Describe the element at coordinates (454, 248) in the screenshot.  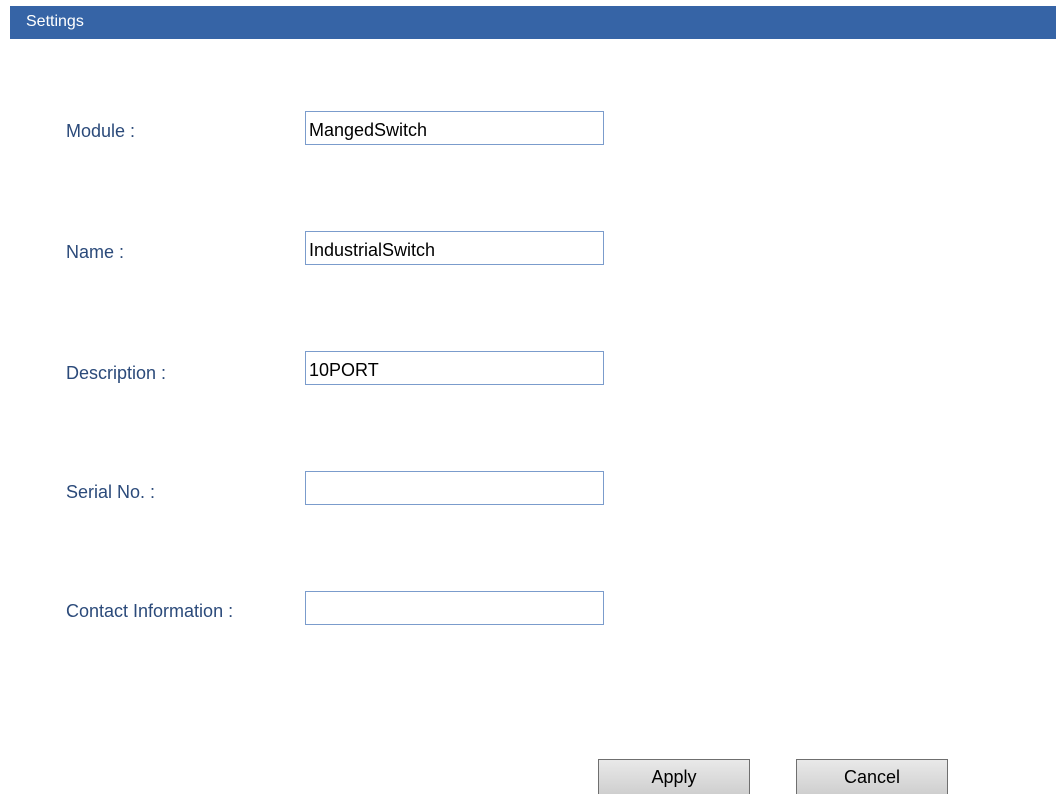
I see `name-input` at that location.